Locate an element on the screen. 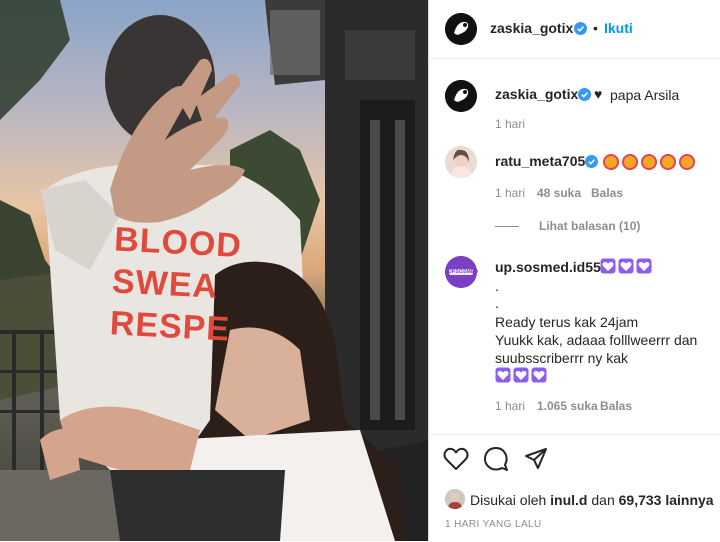  comment-line: Ready terus kak 24jam is located at coordinates (567, 322).